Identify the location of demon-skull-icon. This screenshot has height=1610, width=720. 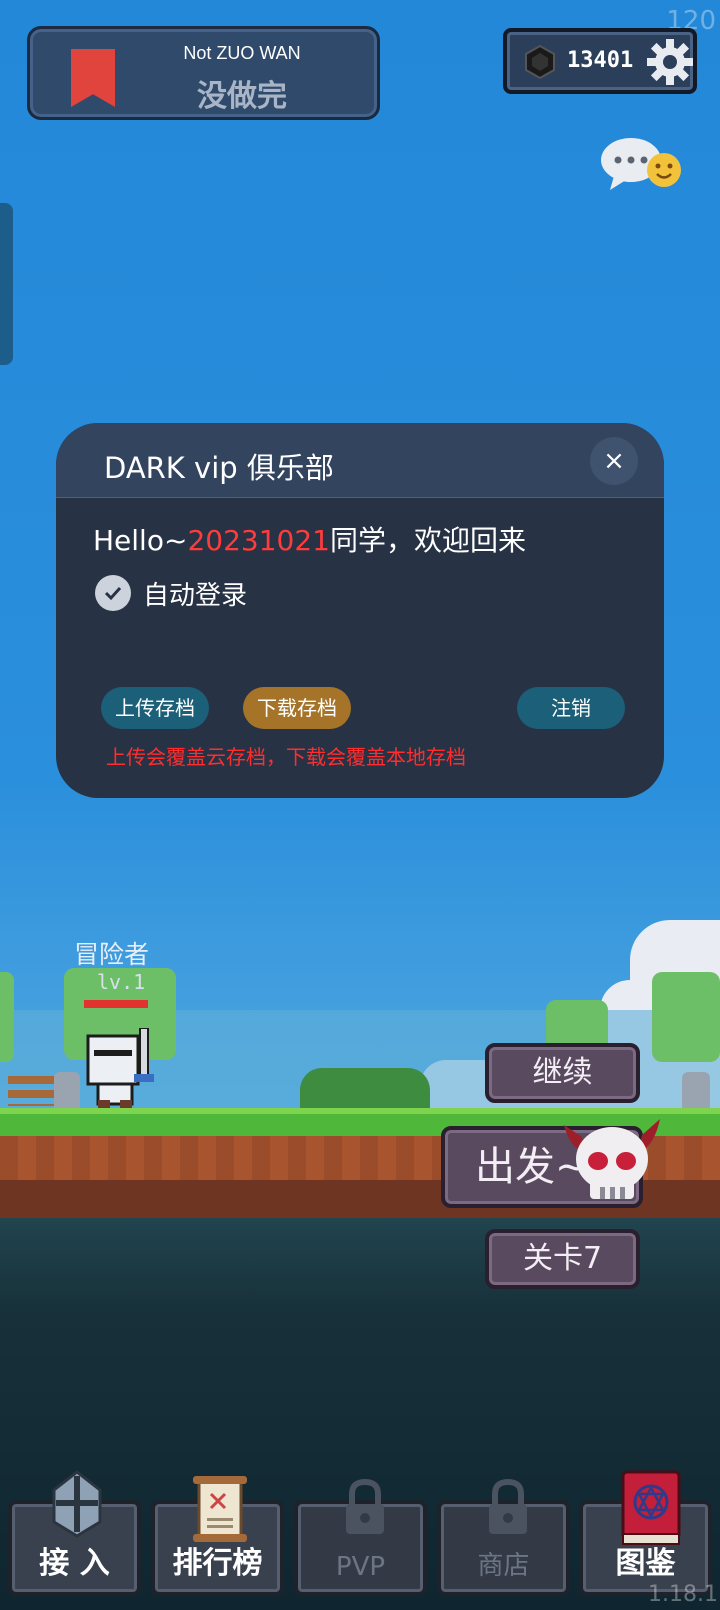
(612, 1159).